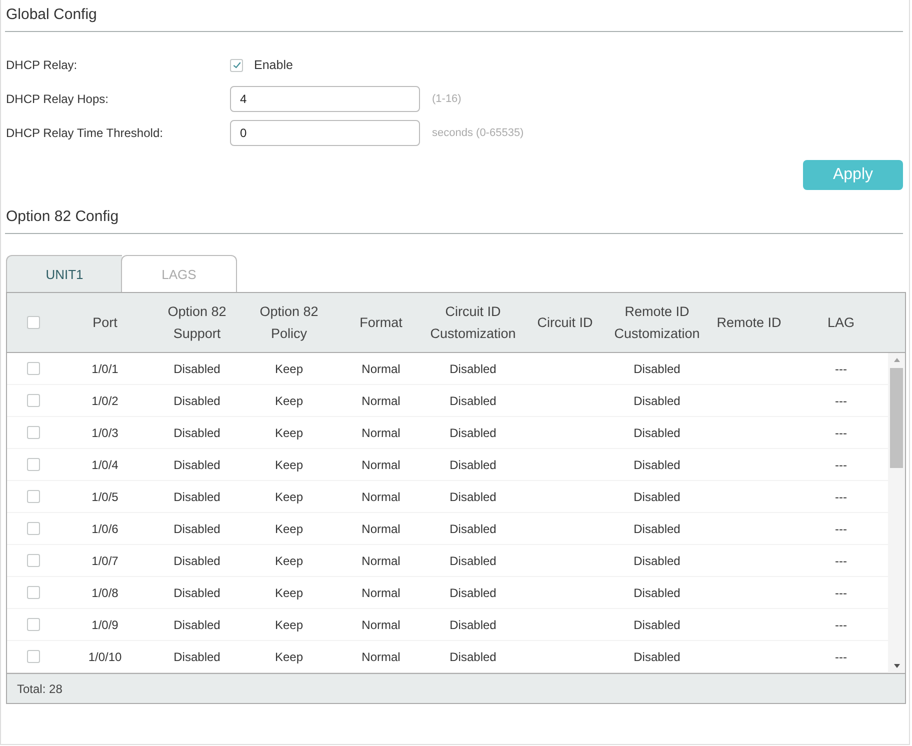 This screenshot has height=746, width=912. Describe the element at coordinates (325, 99) in the screenshot. I see `input-field: 4` at that location.